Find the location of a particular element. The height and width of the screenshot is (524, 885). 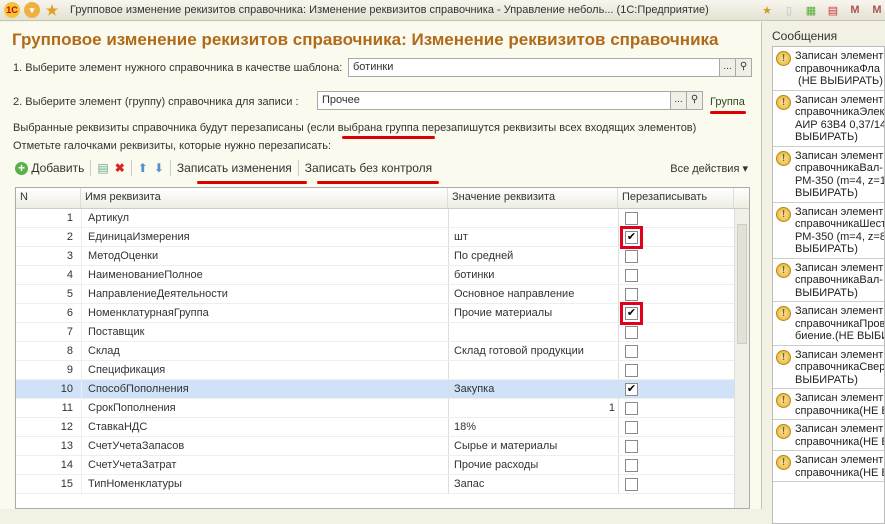

attribute-value: Прочие материалы is located at coordinates (533, 313).